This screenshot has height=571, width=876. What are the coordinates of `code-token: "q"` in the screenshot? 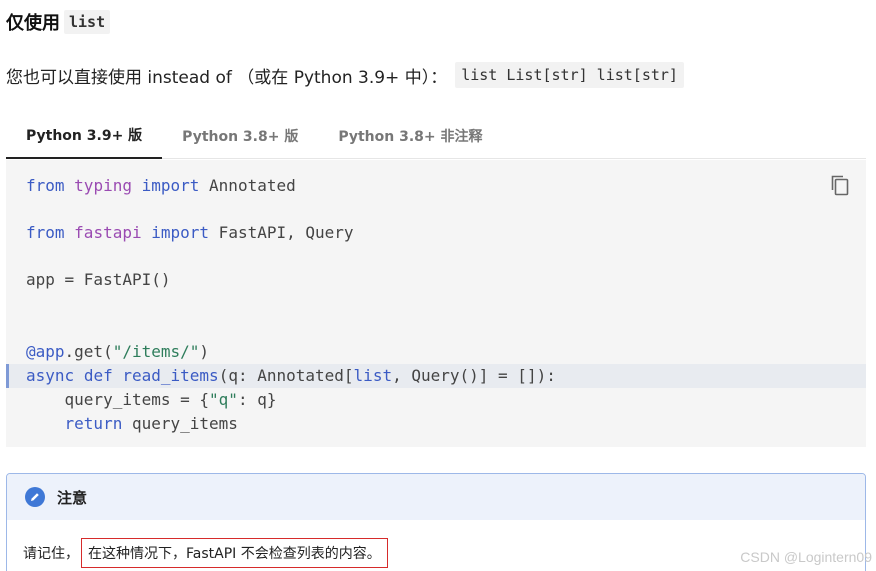 It's located at (223, 399).